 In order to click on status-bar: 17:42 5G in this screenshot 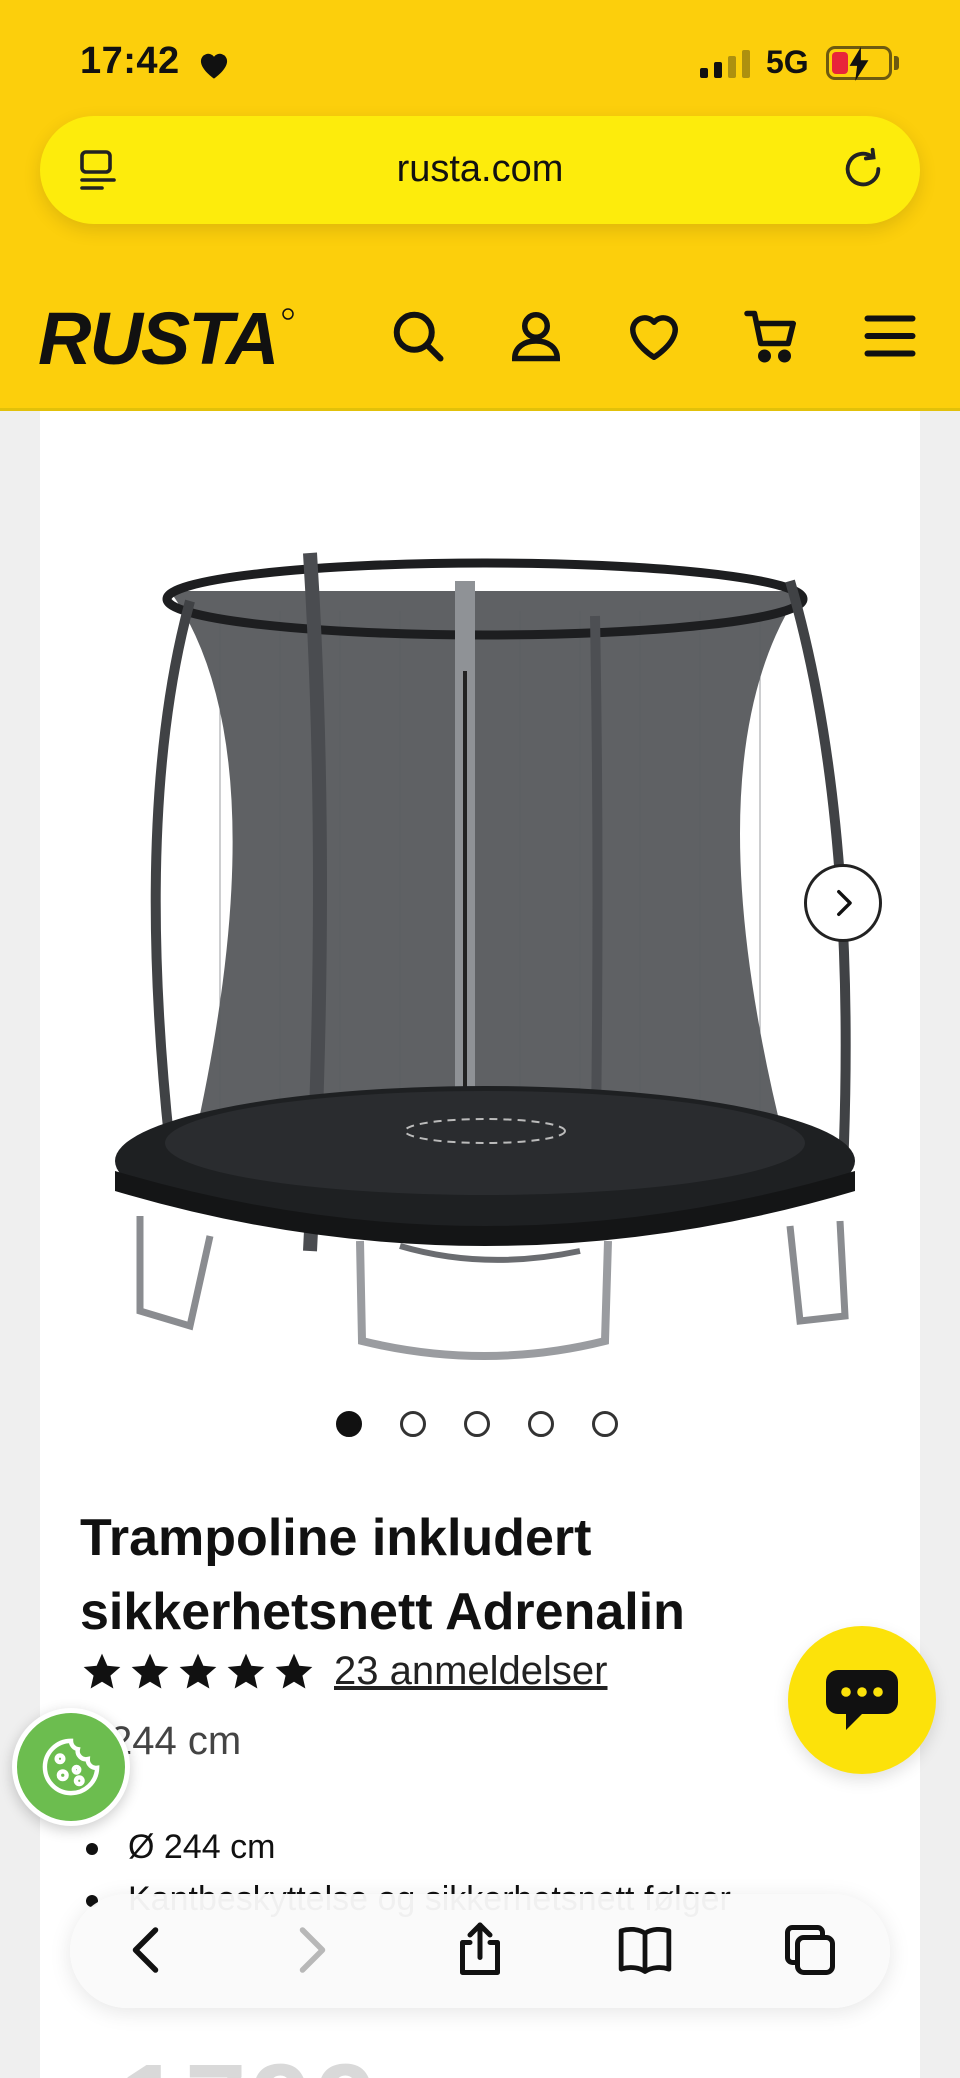, I will do `click(480, 60)`.